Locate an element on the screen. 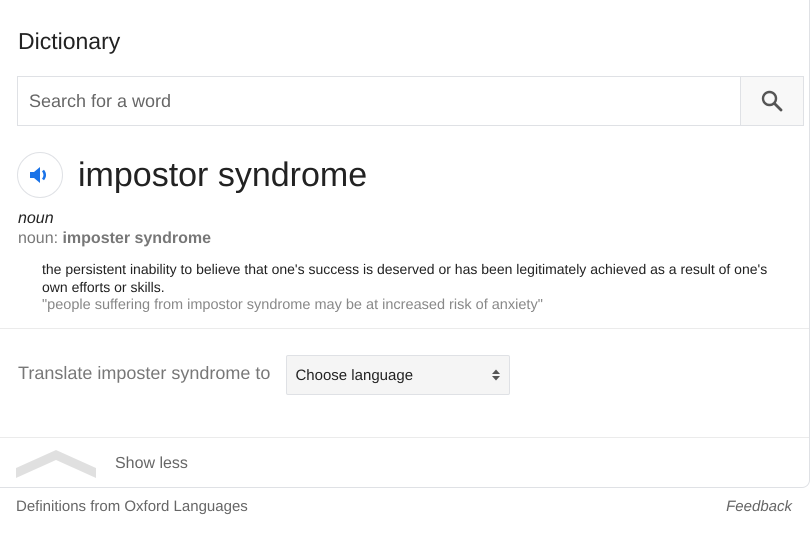 This screenshot has width=812, height=537. chevron-up-icon is located at coordinates (56, 464).